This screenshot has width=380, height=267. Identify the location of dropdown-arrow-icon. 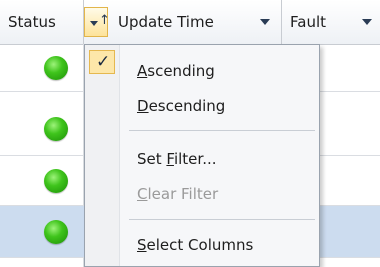
(94, 23).